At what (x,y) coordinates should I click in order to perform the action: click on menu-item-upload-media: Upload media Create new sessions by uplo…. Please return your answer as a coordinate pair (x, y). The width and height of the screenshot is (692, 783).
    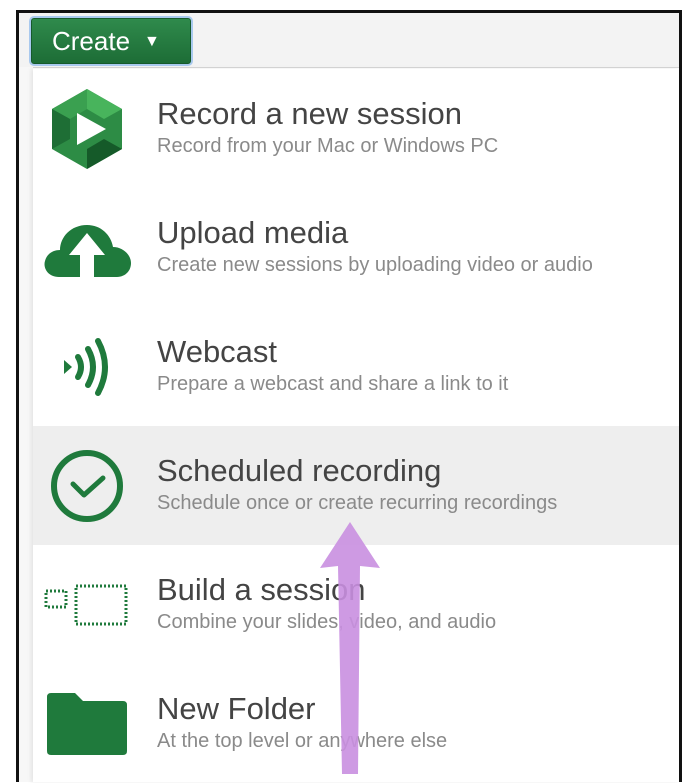
    Looking at the image, I should click on (356, 247).